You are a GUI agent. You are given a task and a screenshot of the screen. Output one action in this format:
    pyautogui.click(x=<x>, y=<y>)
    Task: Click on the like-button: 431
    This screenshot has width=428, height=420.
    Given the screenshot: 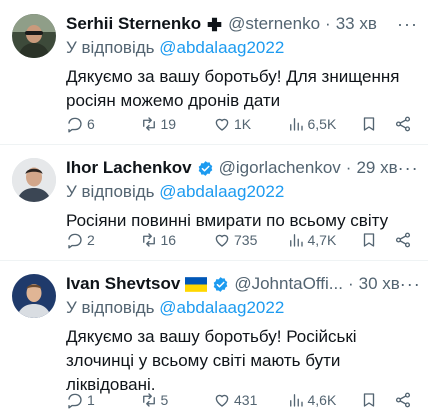 What is the action you would take?
    pyautogui.click(x=249, y=400)
    